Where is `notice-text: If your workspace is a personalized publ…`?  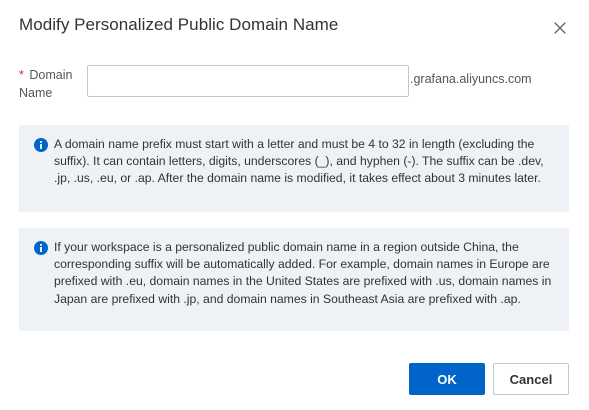
notice-text: If your workspace is a personalized publ… is located at coordinates (303, 273).